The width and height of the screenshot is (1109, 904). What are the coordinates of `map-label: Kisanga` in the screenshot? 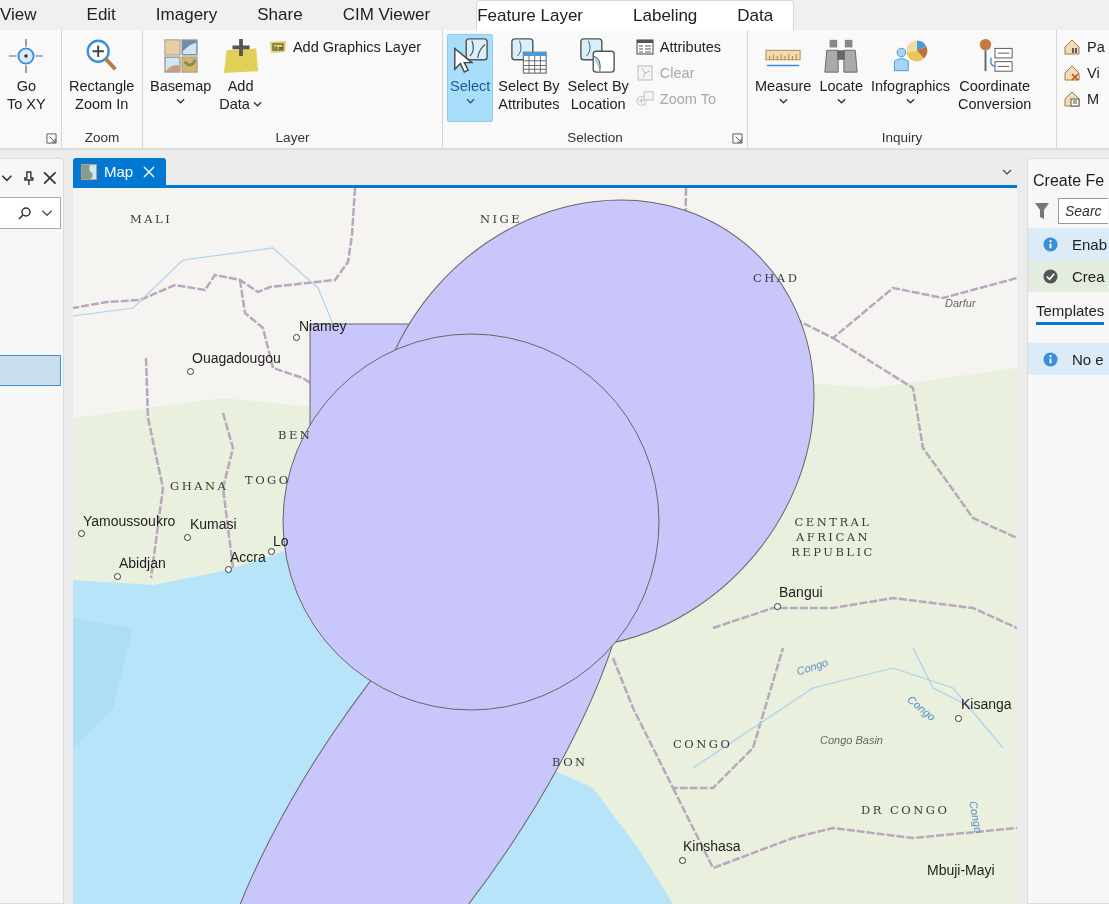 It's located at (986, 704).